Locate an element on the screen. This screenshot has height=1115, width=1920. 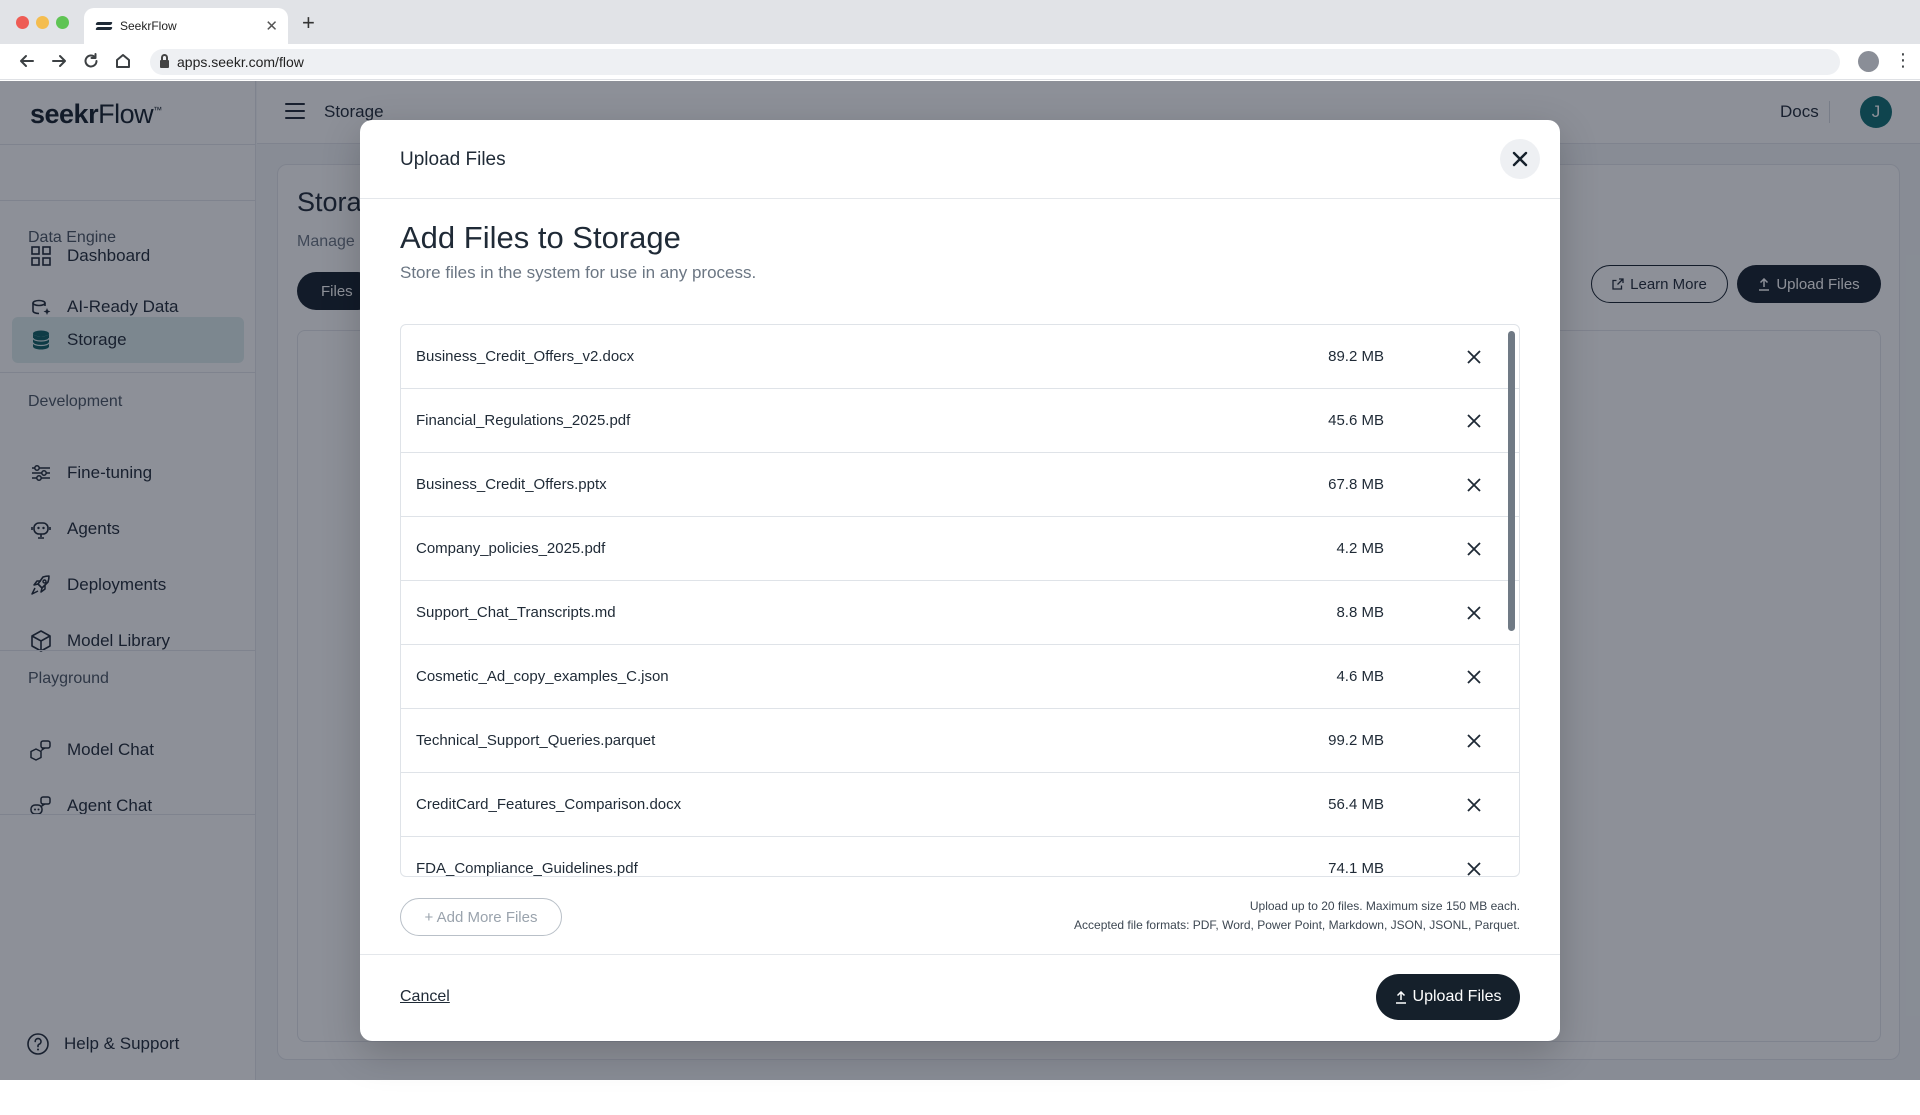
add-more-files-button: + Add More Files is located at coordinates (481, 917).